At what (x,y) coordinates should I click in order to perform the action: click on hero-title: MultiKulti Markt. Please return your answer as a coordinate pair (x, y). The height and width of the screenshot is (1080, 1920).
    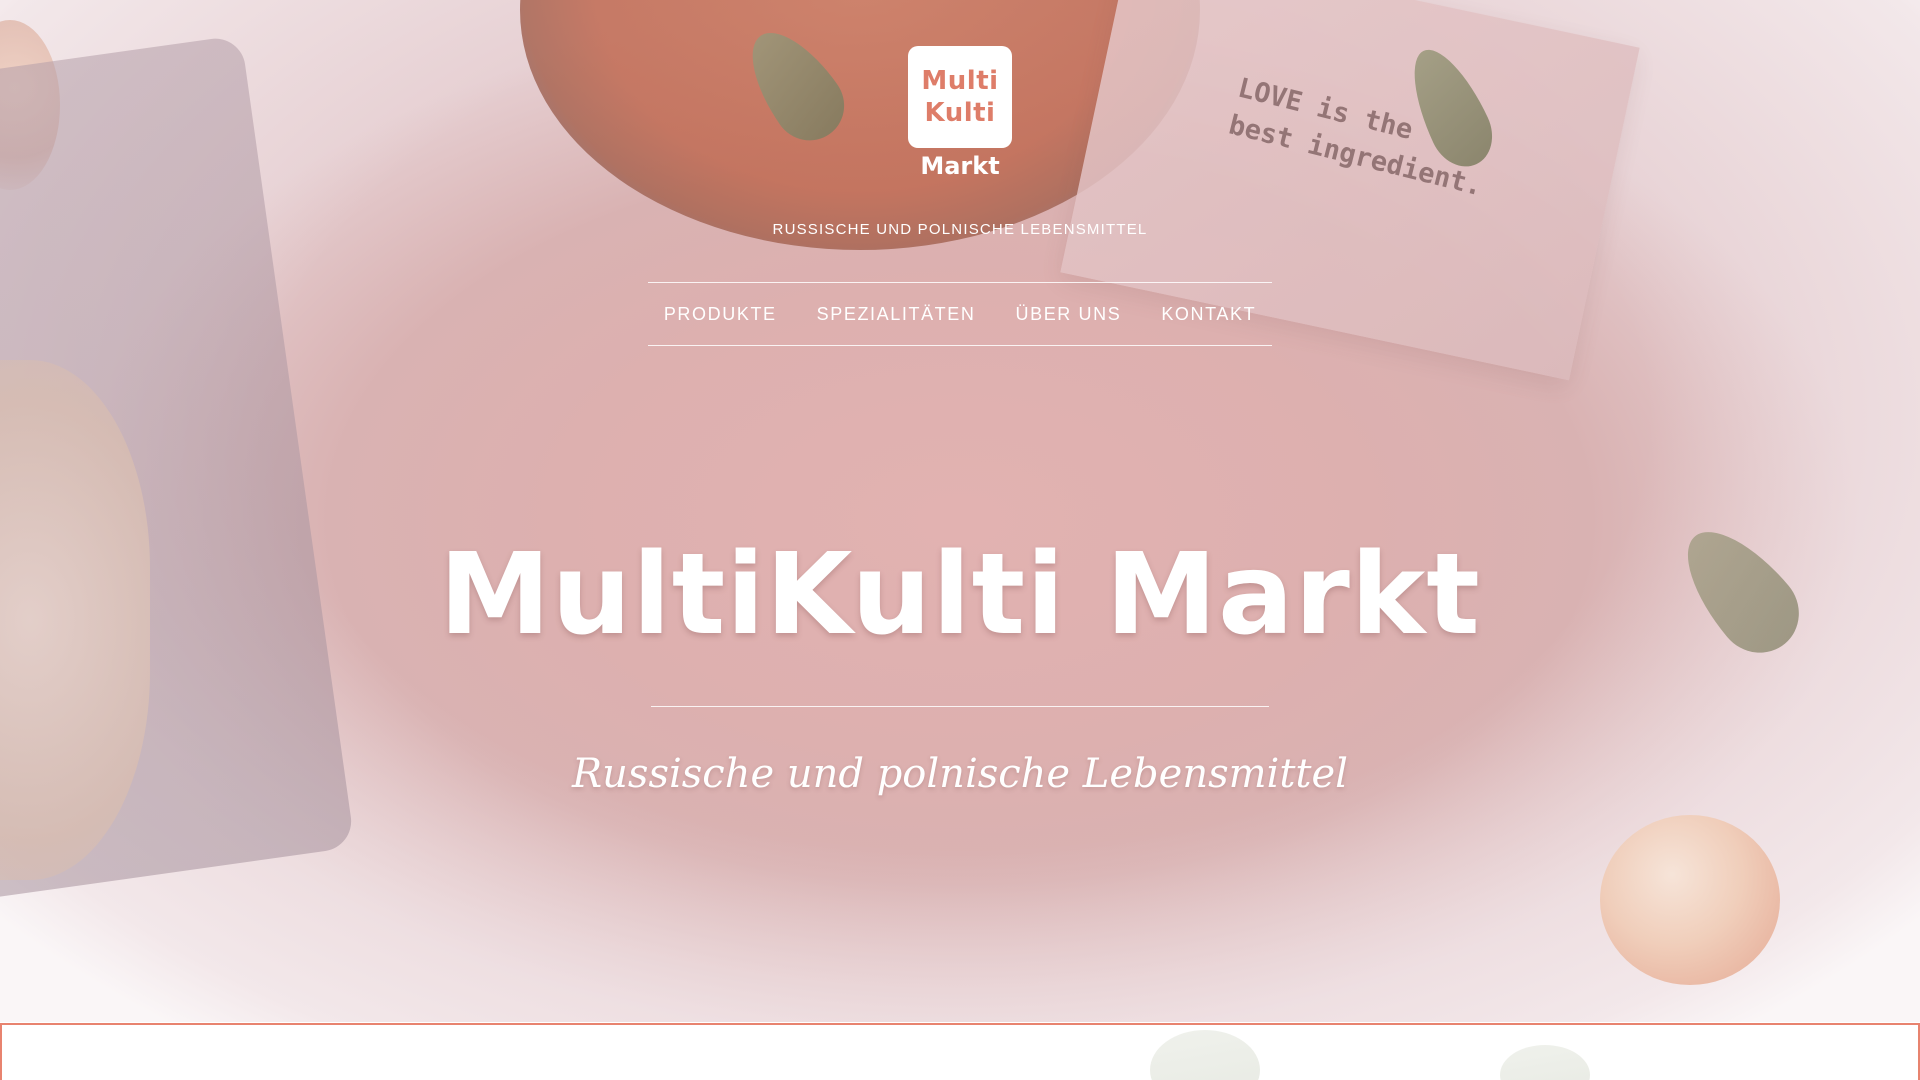
    Looking at the image, I should click on (960, 595).